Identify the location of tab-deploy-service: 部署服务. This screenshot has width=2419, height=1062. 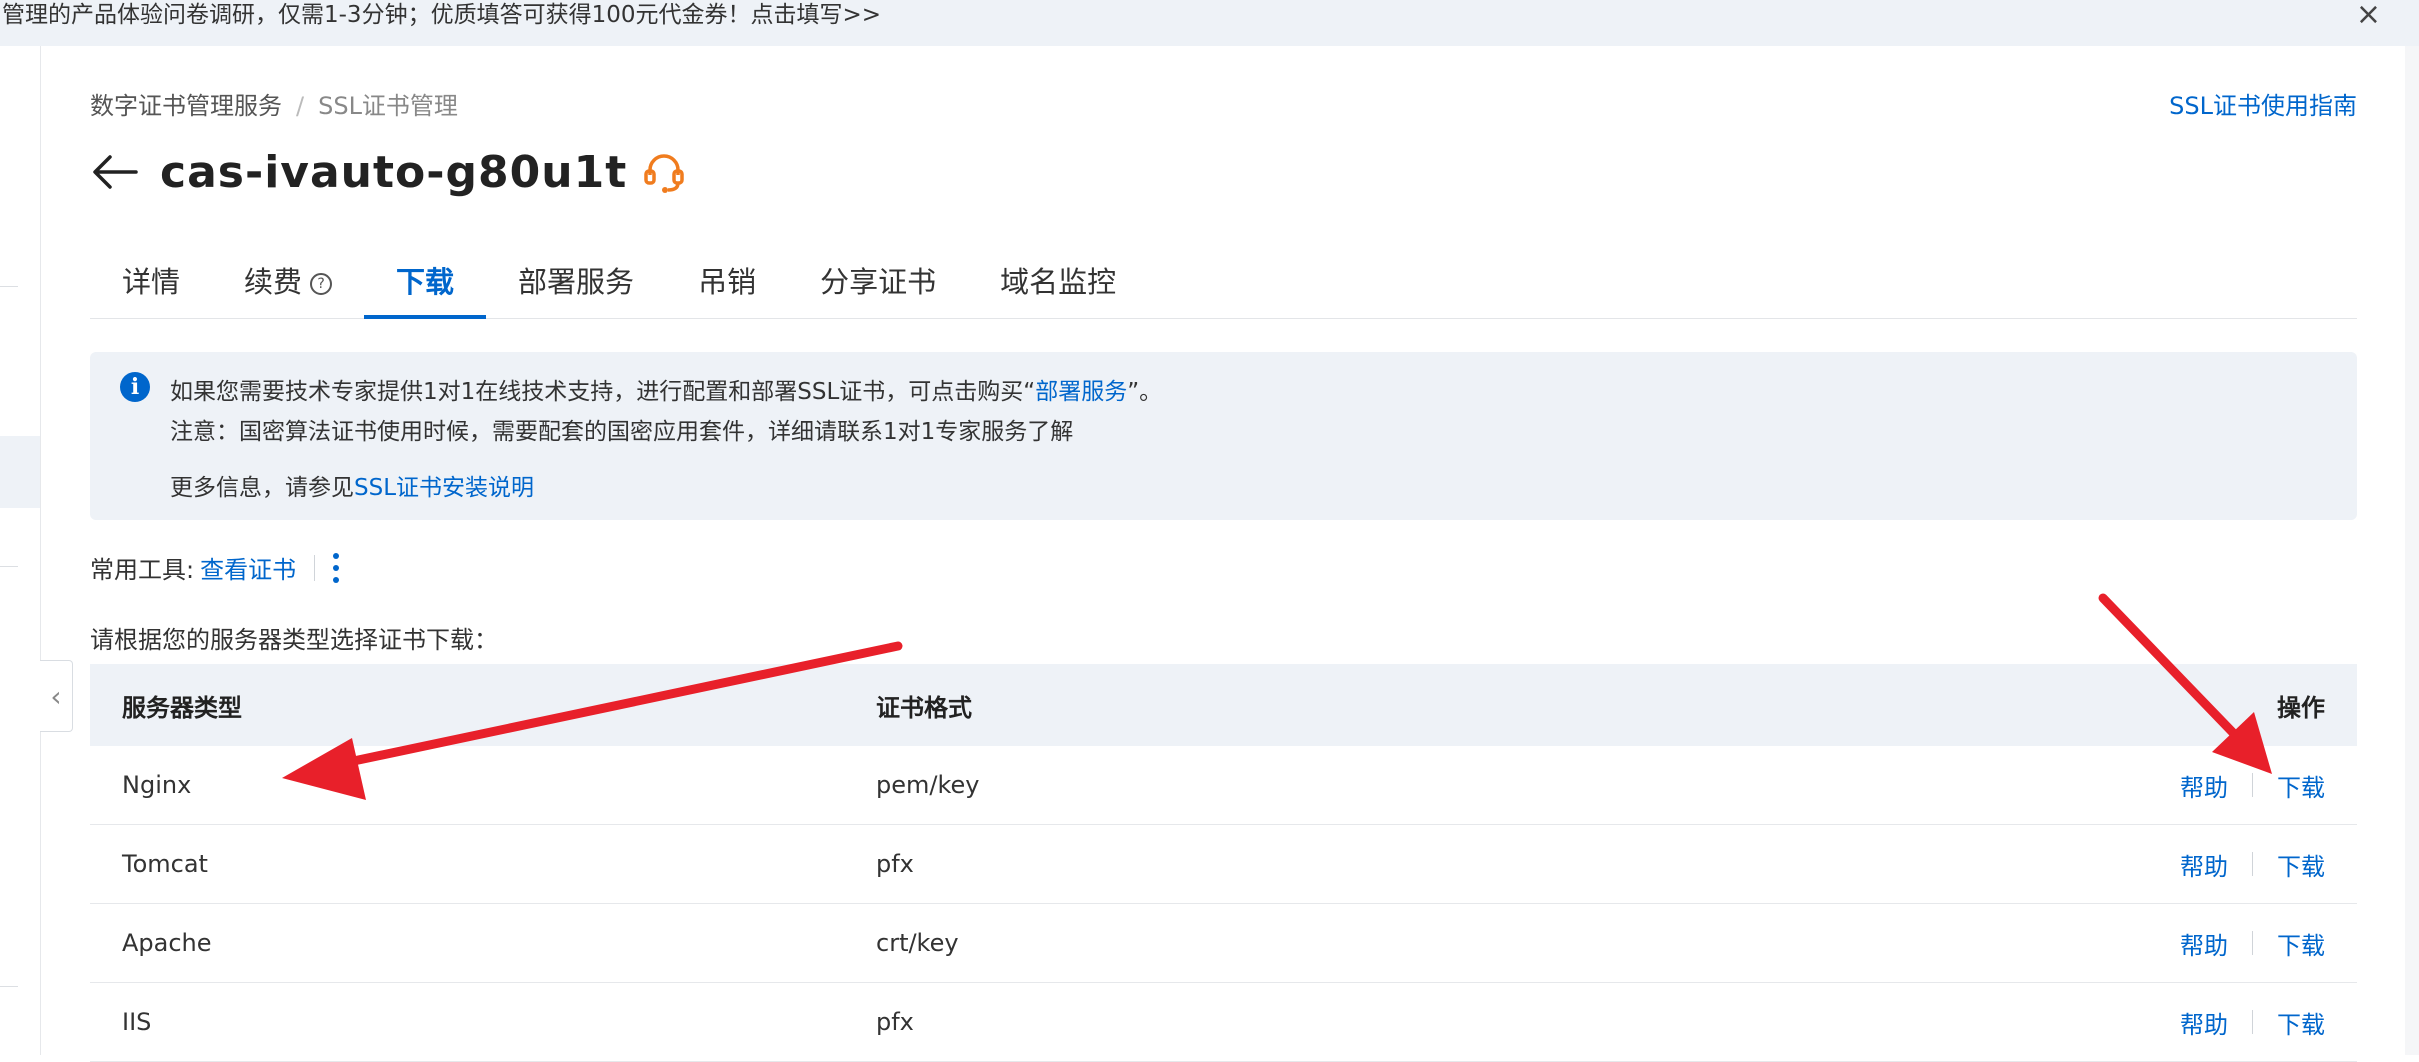
(576, 282).